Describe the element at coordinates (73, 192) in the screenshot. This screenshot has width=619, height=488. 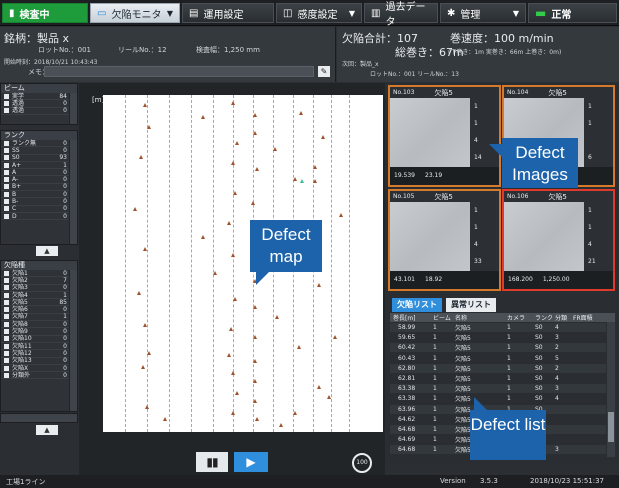
I see `rank-scrollbar` at that location.